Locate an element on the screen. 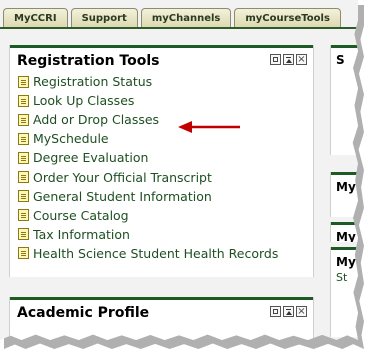  link-order-transcript: Order Your Official Transcript is located at coordinates (122, 177).